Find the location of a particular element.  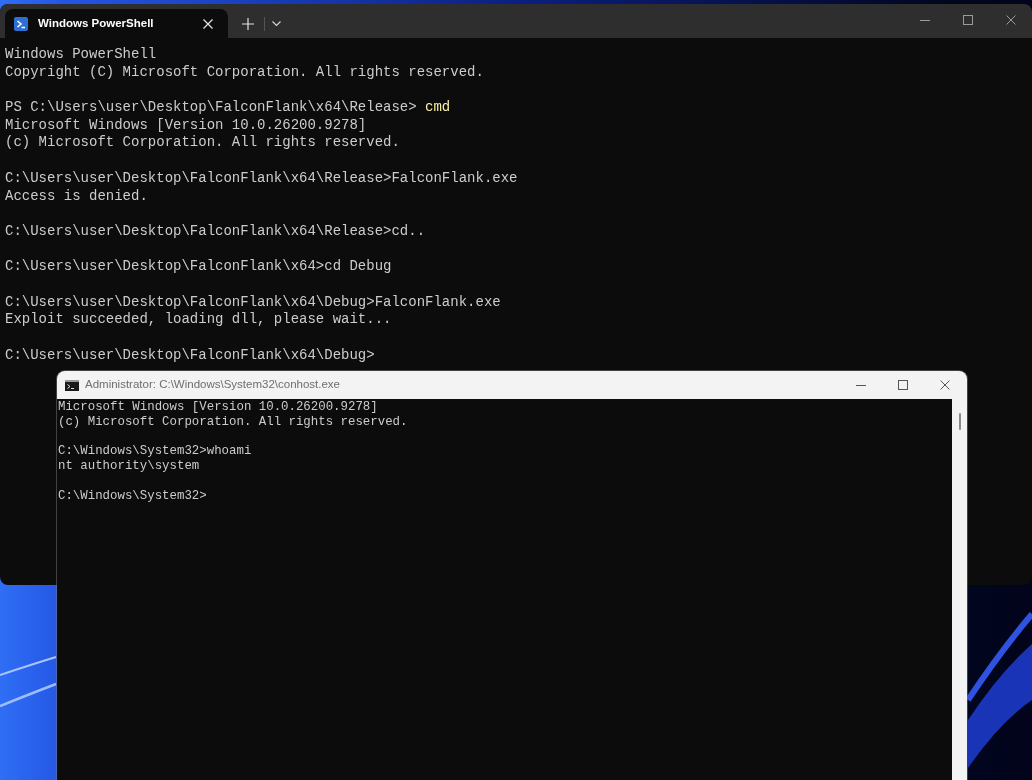

output-line: C:\Users\user\Desktop\FalconFlank\x64\Release>cd.. is located at coordinates (216, 231).